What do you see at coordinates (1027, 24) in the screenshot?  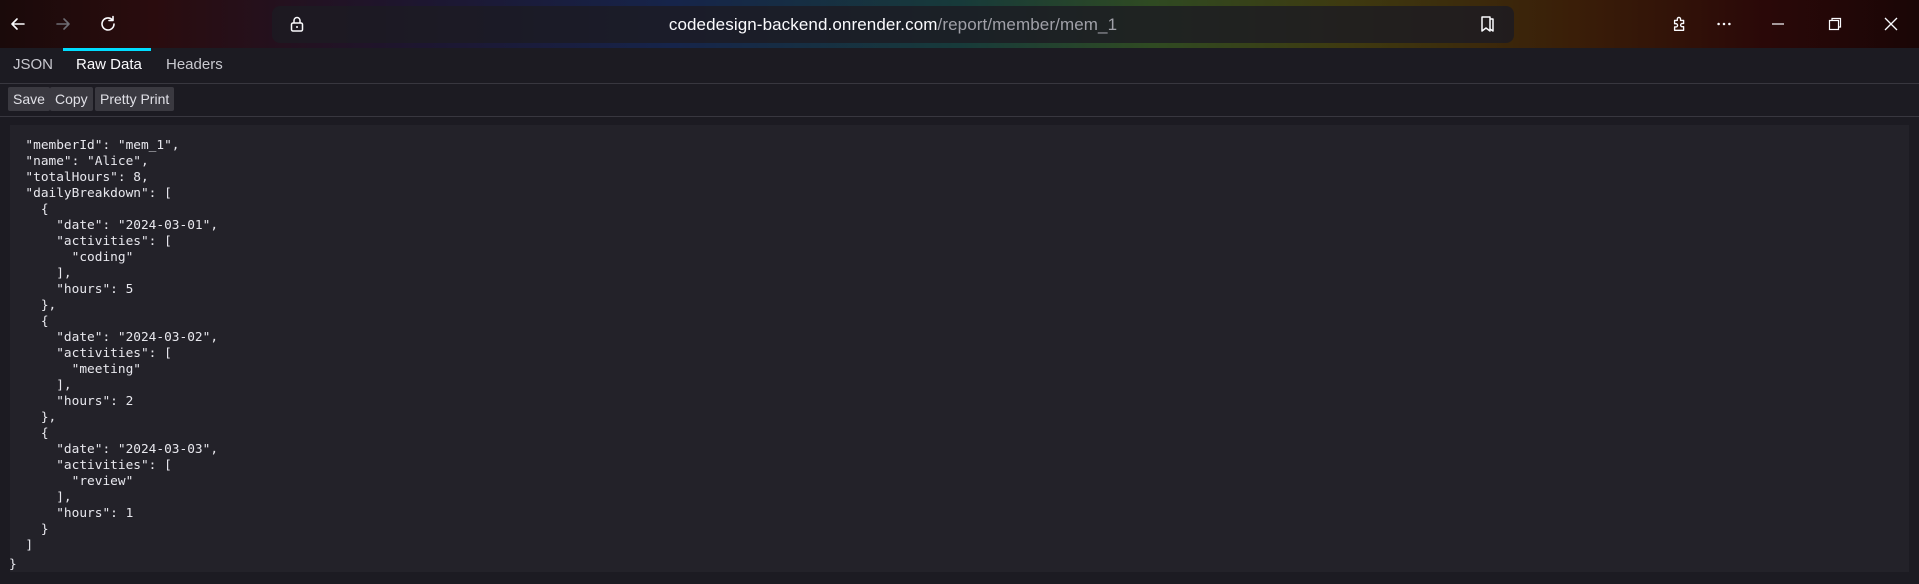 I see `url-path: /report/member/mem_1` at bounding box center [1027, 24].